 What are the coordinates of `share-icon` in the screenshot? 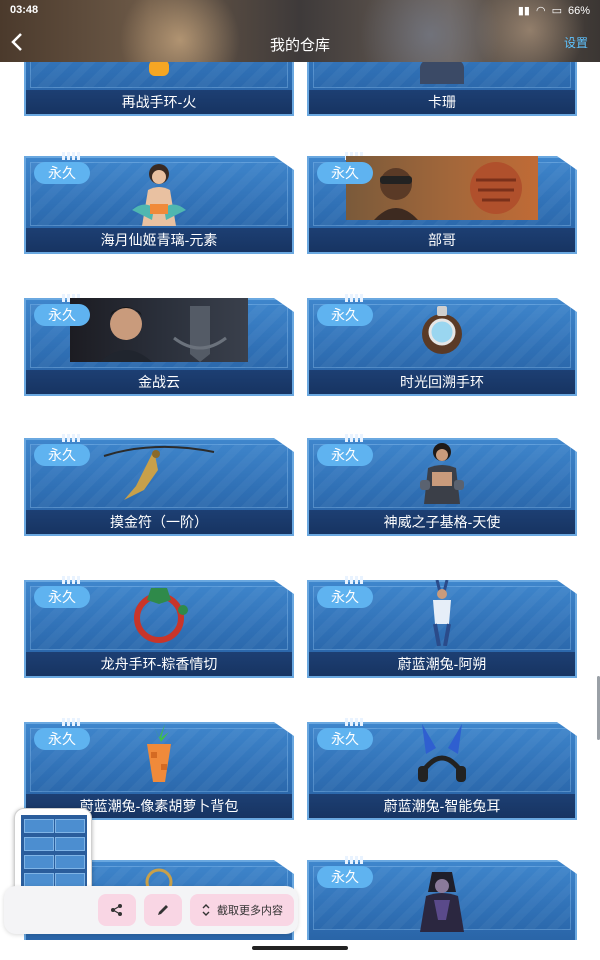 It's located at (116, 910).